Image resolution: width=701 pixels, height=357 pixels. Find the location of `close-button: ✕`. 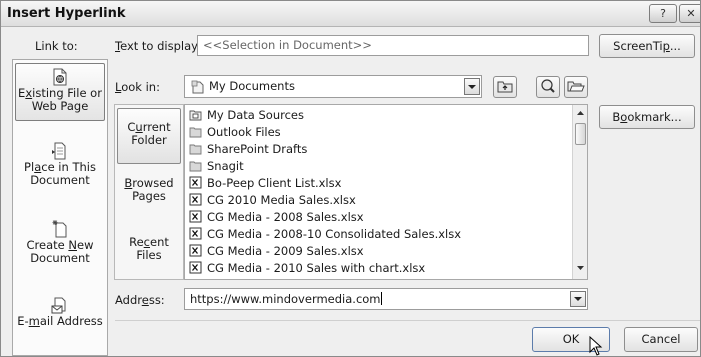

close-button: ✕ is located at coordinates (689, 13).